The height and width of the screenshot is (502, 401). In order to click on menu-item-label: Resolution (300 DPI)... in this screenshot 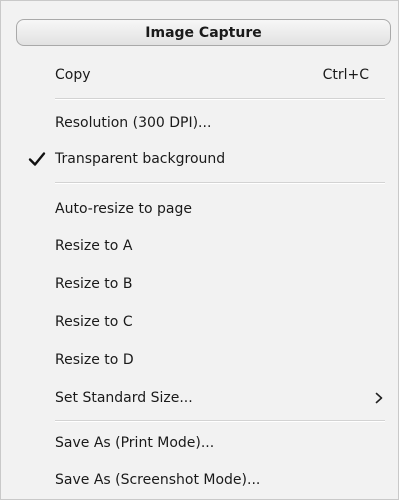, I will do `click(133, 123)`.